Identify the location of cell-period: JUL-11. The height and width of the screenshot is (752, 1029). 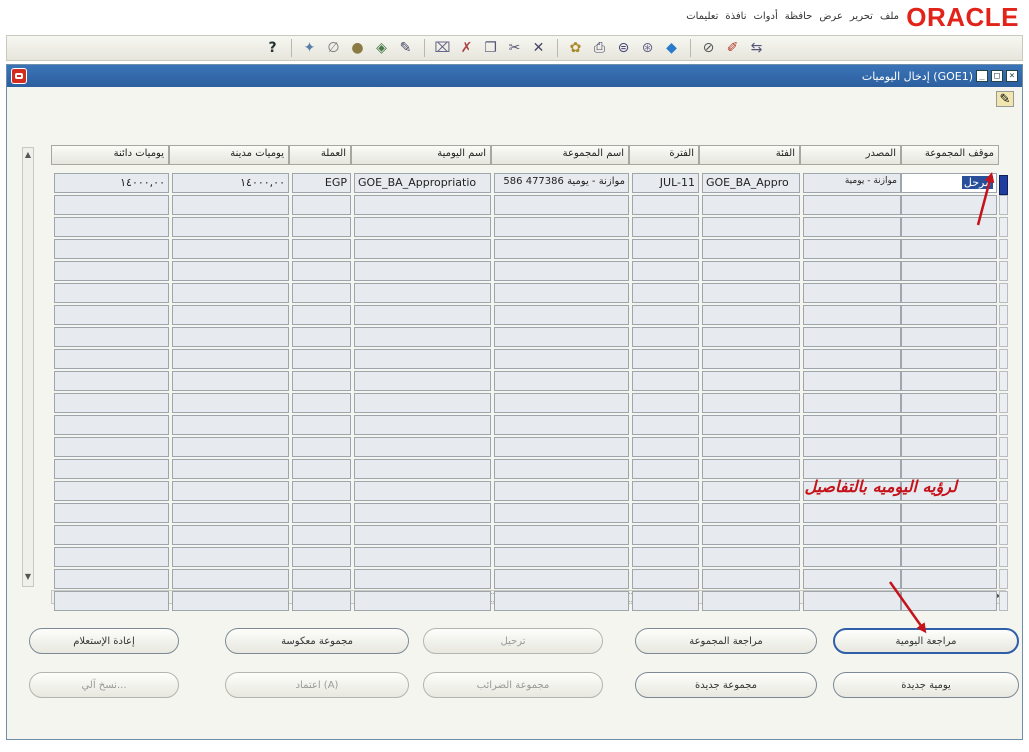
(665, 183).